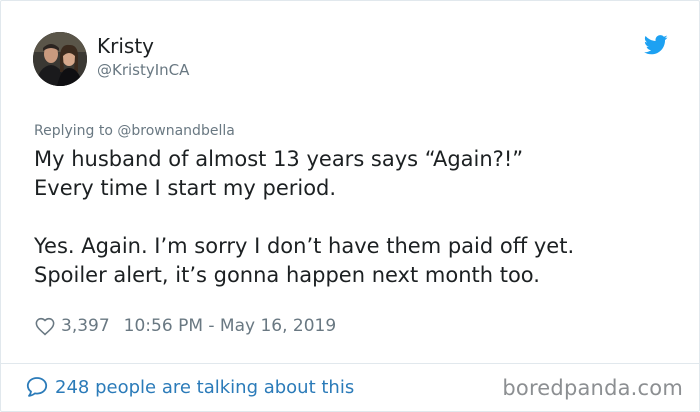  I want to click on avatar, so click(60, 59).